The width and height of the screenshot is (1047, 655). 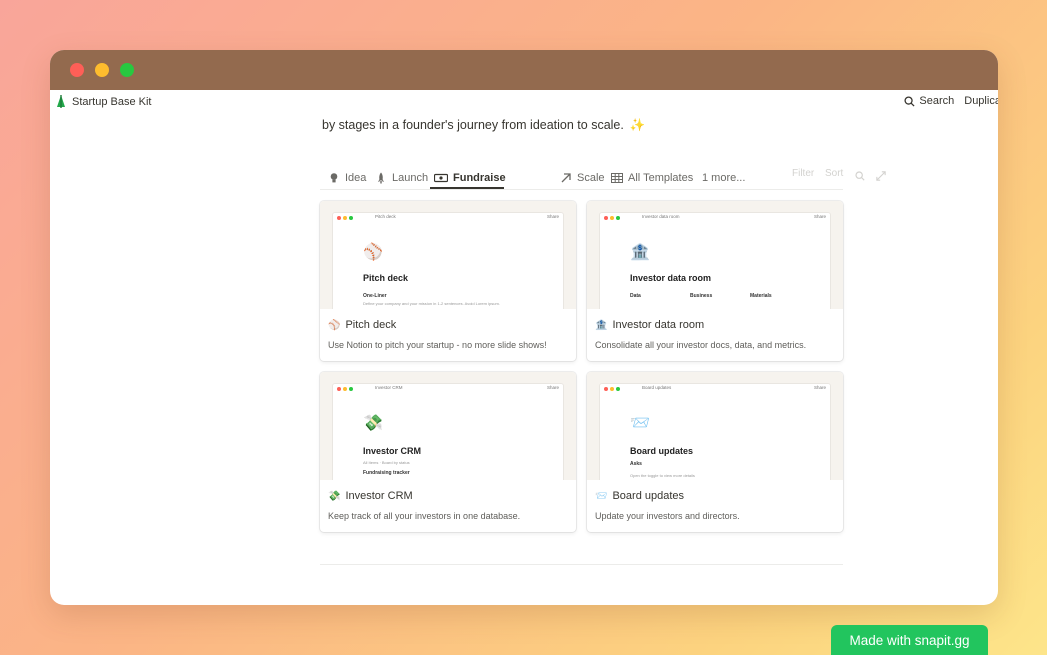 I want to click on preview-title: Pitch deck, so click(x=386, y=278).